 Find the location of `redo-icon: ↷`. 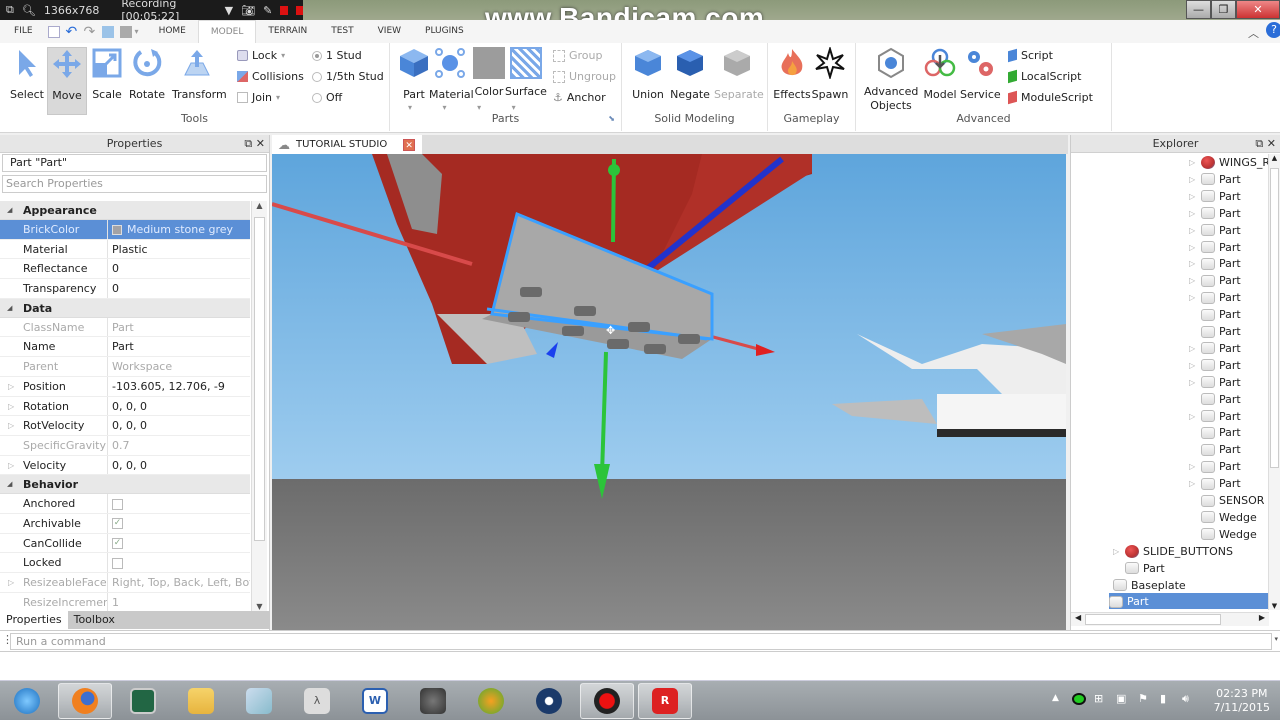

redo-icon: ↷ is located at coordinates (90, 32).